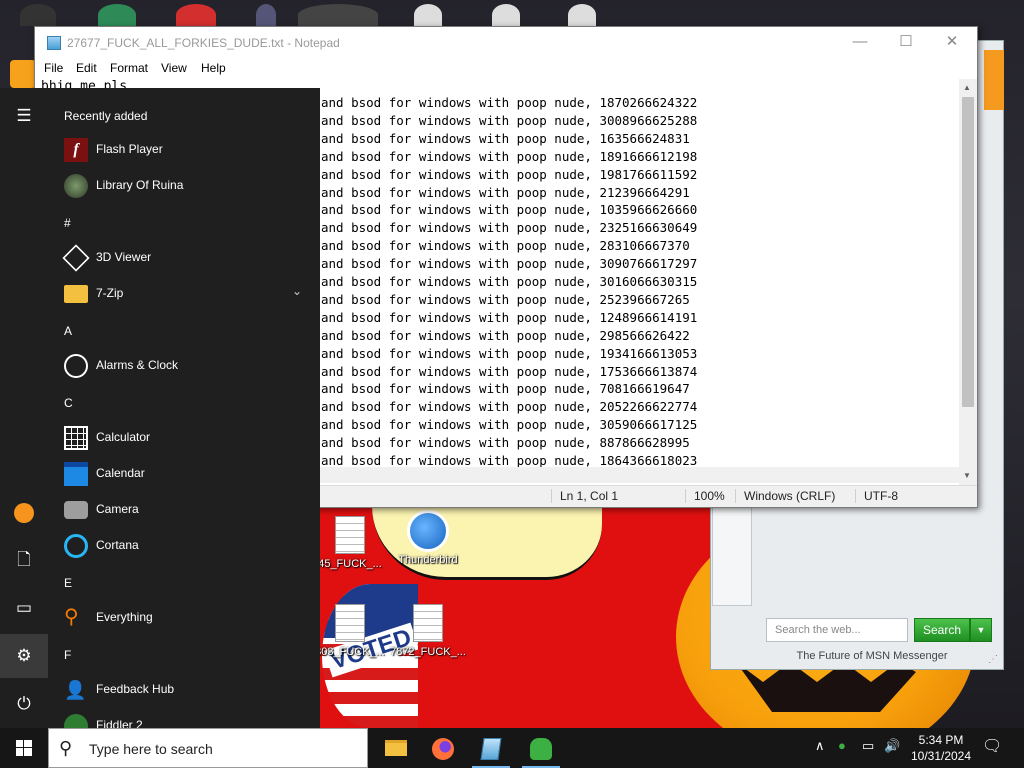 The height and width of the screenshot is (768, 1024). I want to click on section-header: E, so click(68, 583).